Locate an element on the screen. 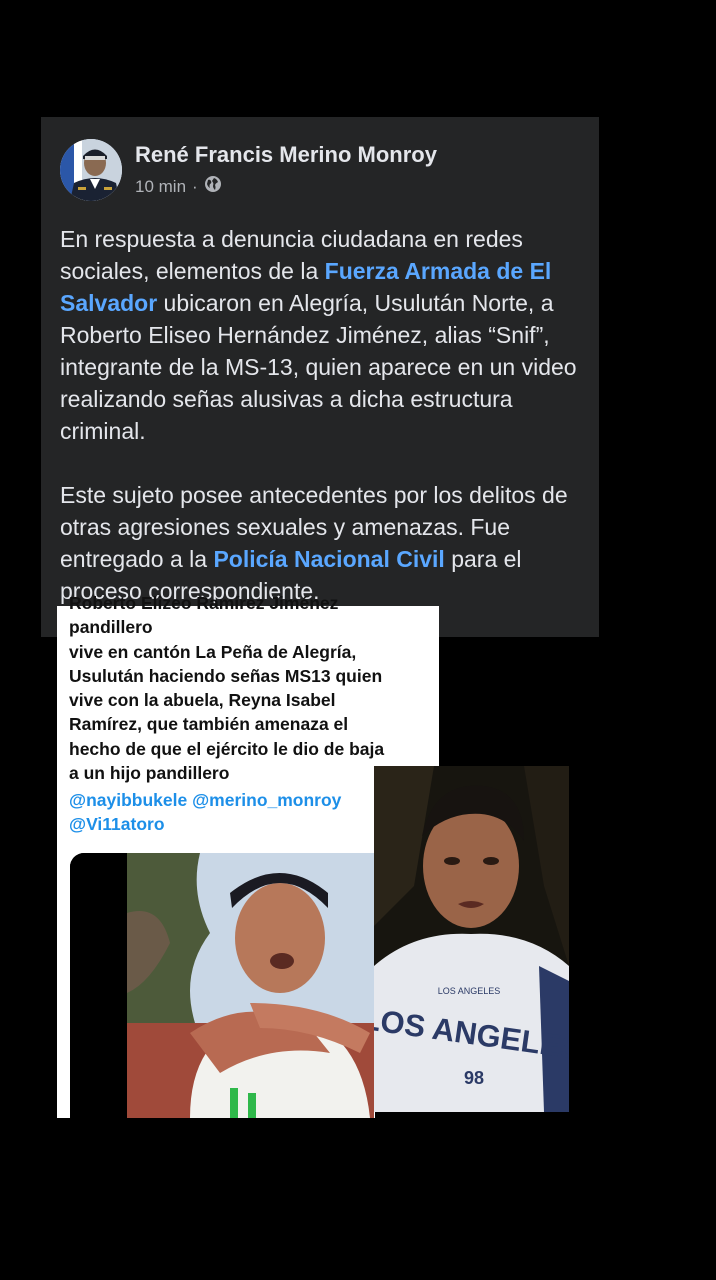  arrest-photo: LOS ANGELES LOS ANGELES 98 is located at coordinates (471, 939).